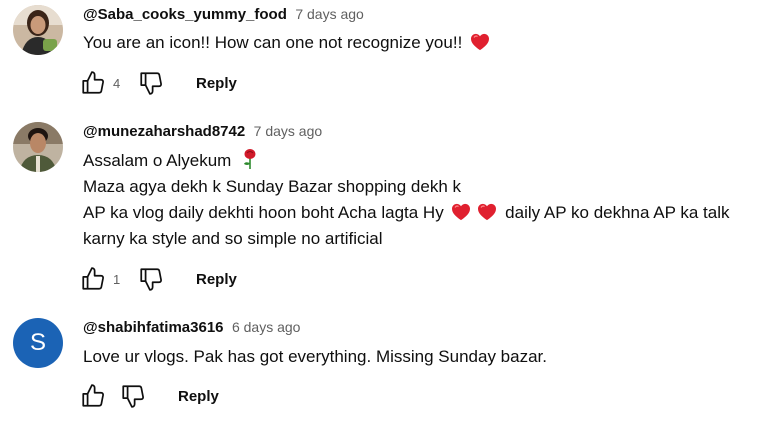 The image size is (761, 424). What do you see at coordinates (157, 160) in the screenshot?
I see `comment-line: Assalam o Alyekum` at bounding box center [157, 160].